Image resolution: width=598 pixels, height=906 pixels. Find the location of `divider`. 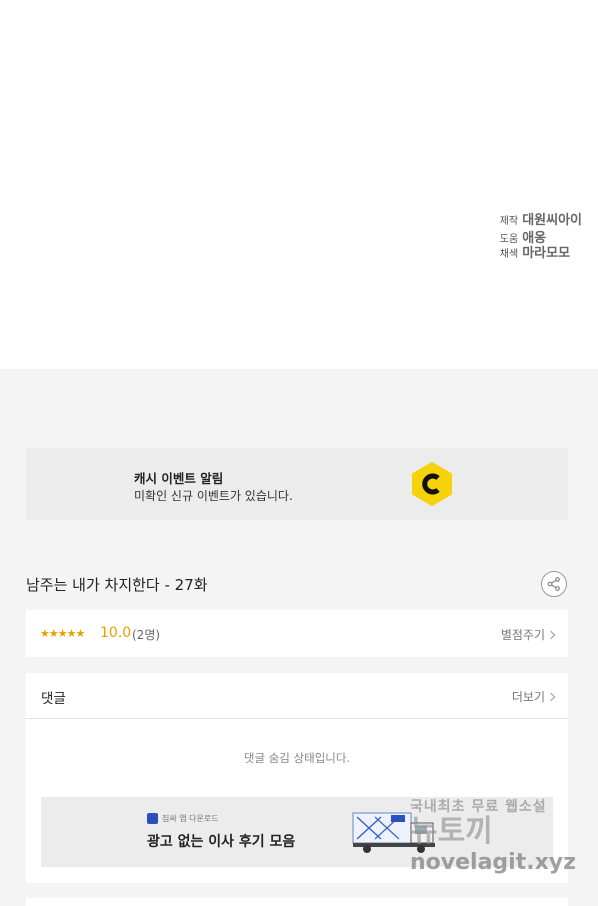

divider is located at coordinates (297, 718).